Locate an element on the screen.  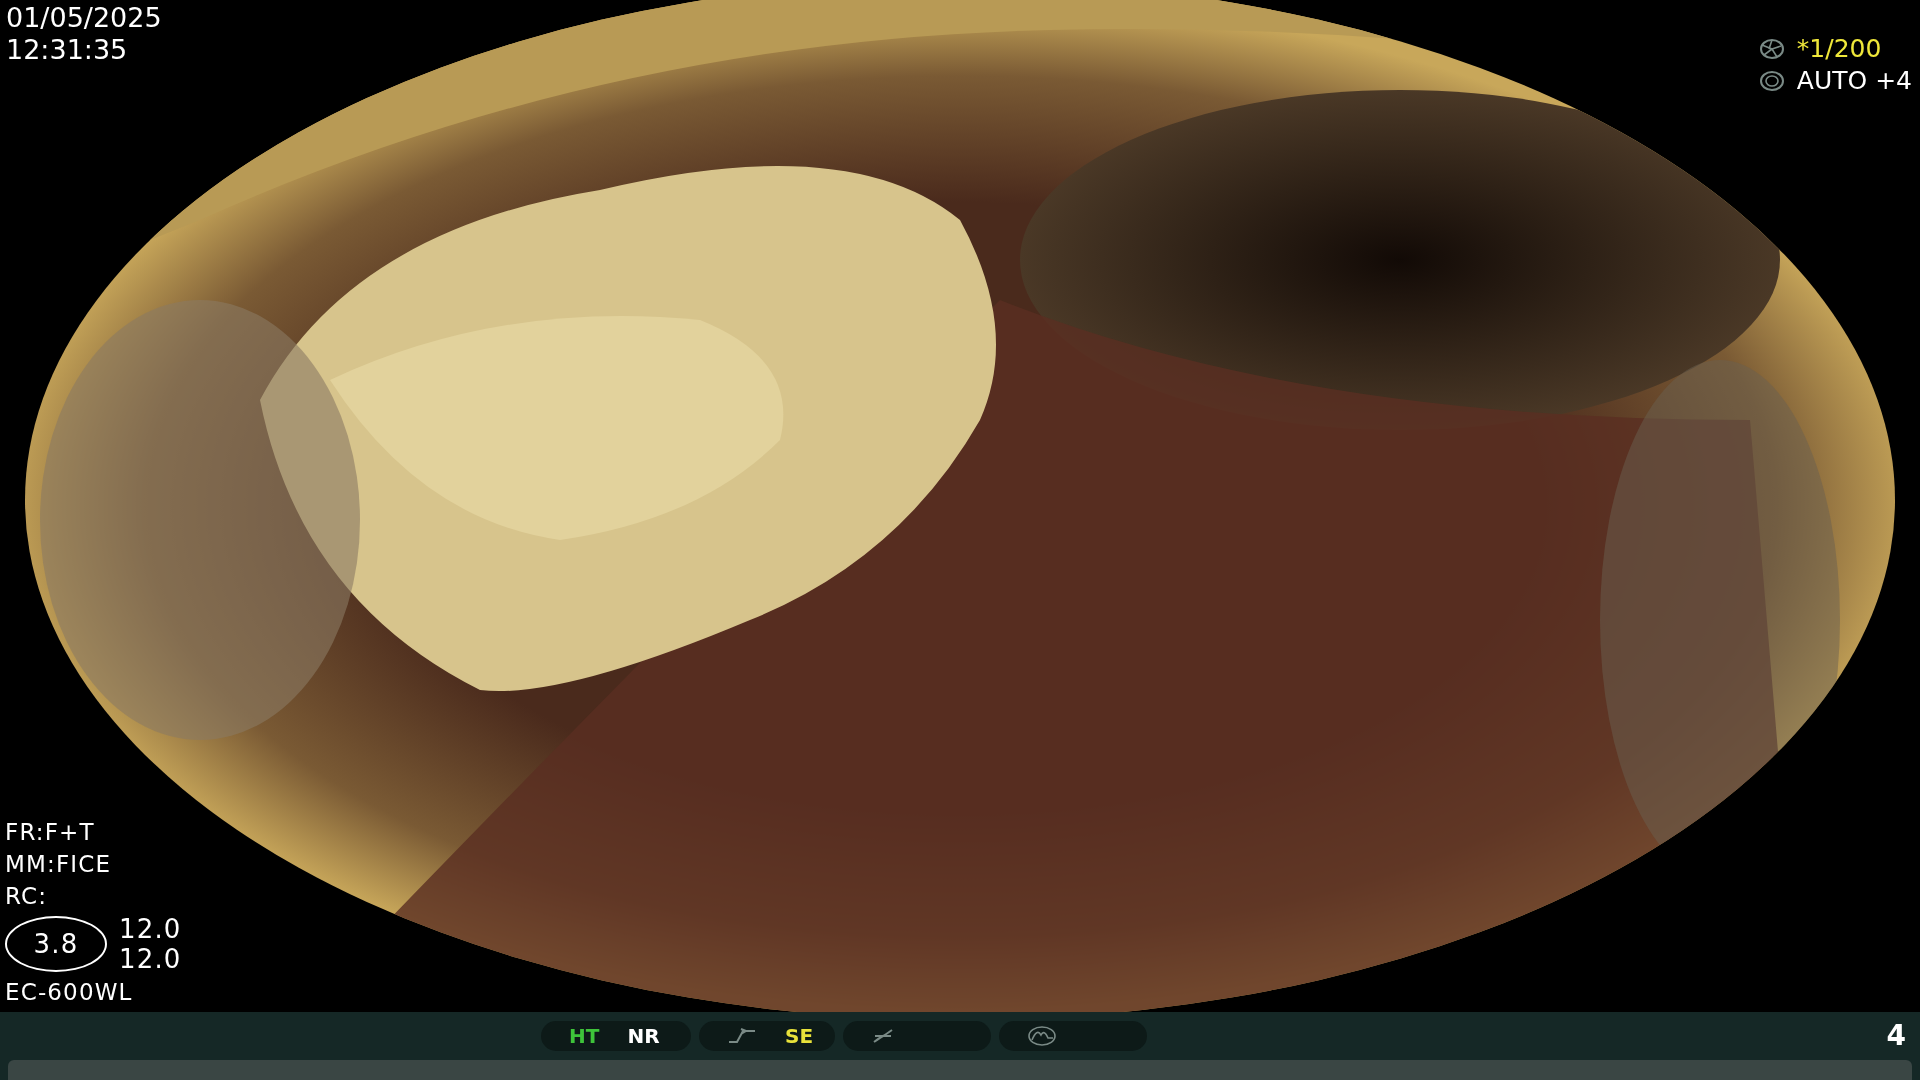
tone-curve-icon is located at coordinates (742, 1036).